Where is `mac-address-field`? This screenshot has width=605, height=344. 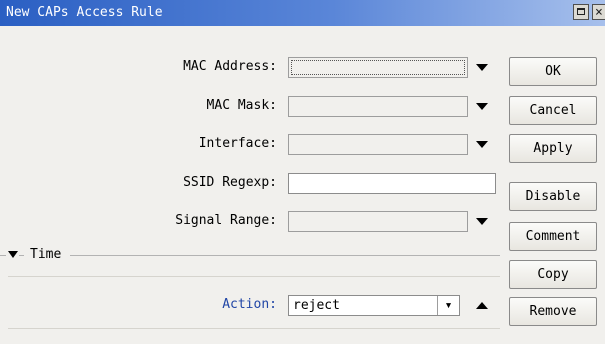 mac-address-field is located at coordinates (378, 67).